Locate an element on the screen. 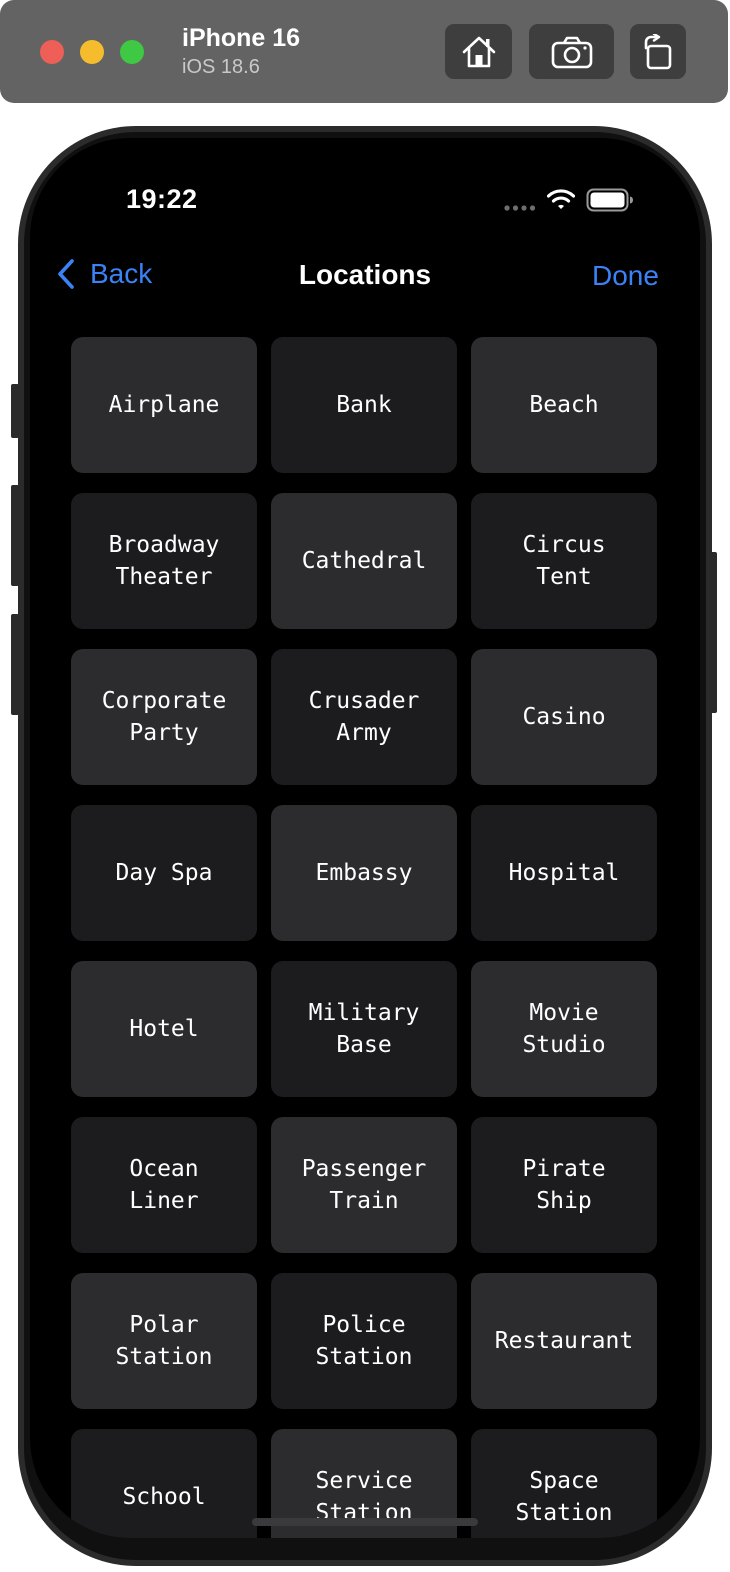 This screenshot has width=730, height=1572. screenshot-icon is located at coordinates (571, 52).